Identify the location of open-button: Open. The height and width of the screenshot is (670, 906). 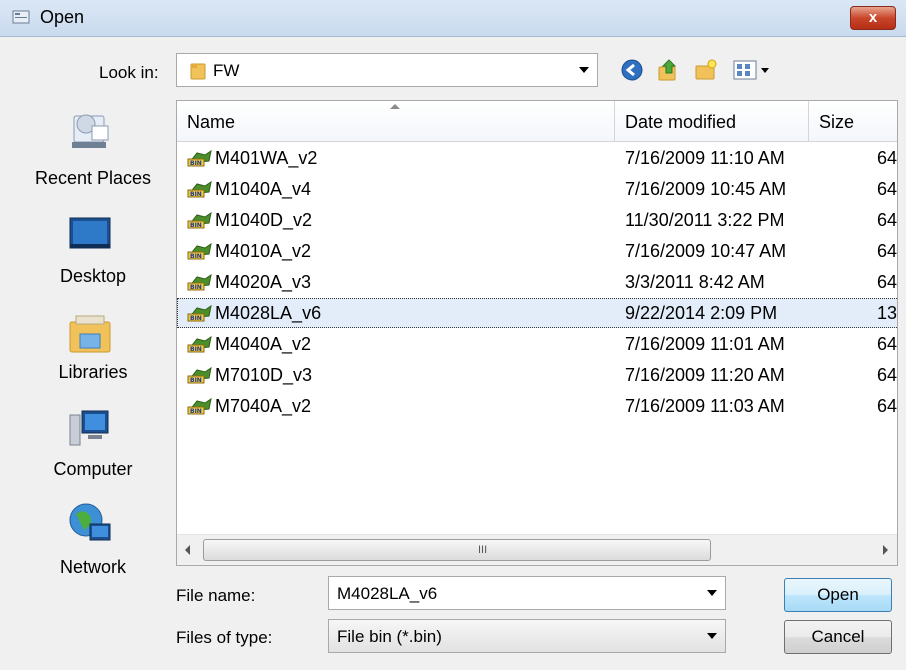
(838, 595).